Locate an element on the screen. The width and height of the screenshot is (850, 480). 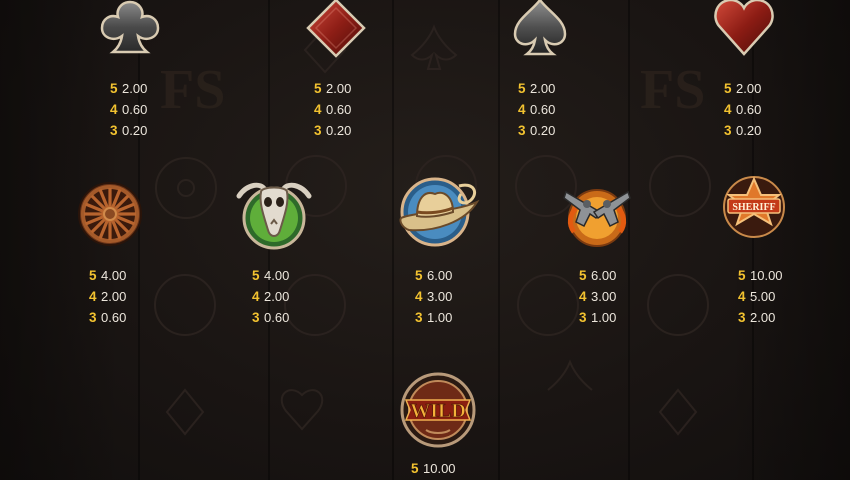
paytable-sheriff: 5 10.00 4 5.00 3 2.00 is located at coordinates (778, 296).